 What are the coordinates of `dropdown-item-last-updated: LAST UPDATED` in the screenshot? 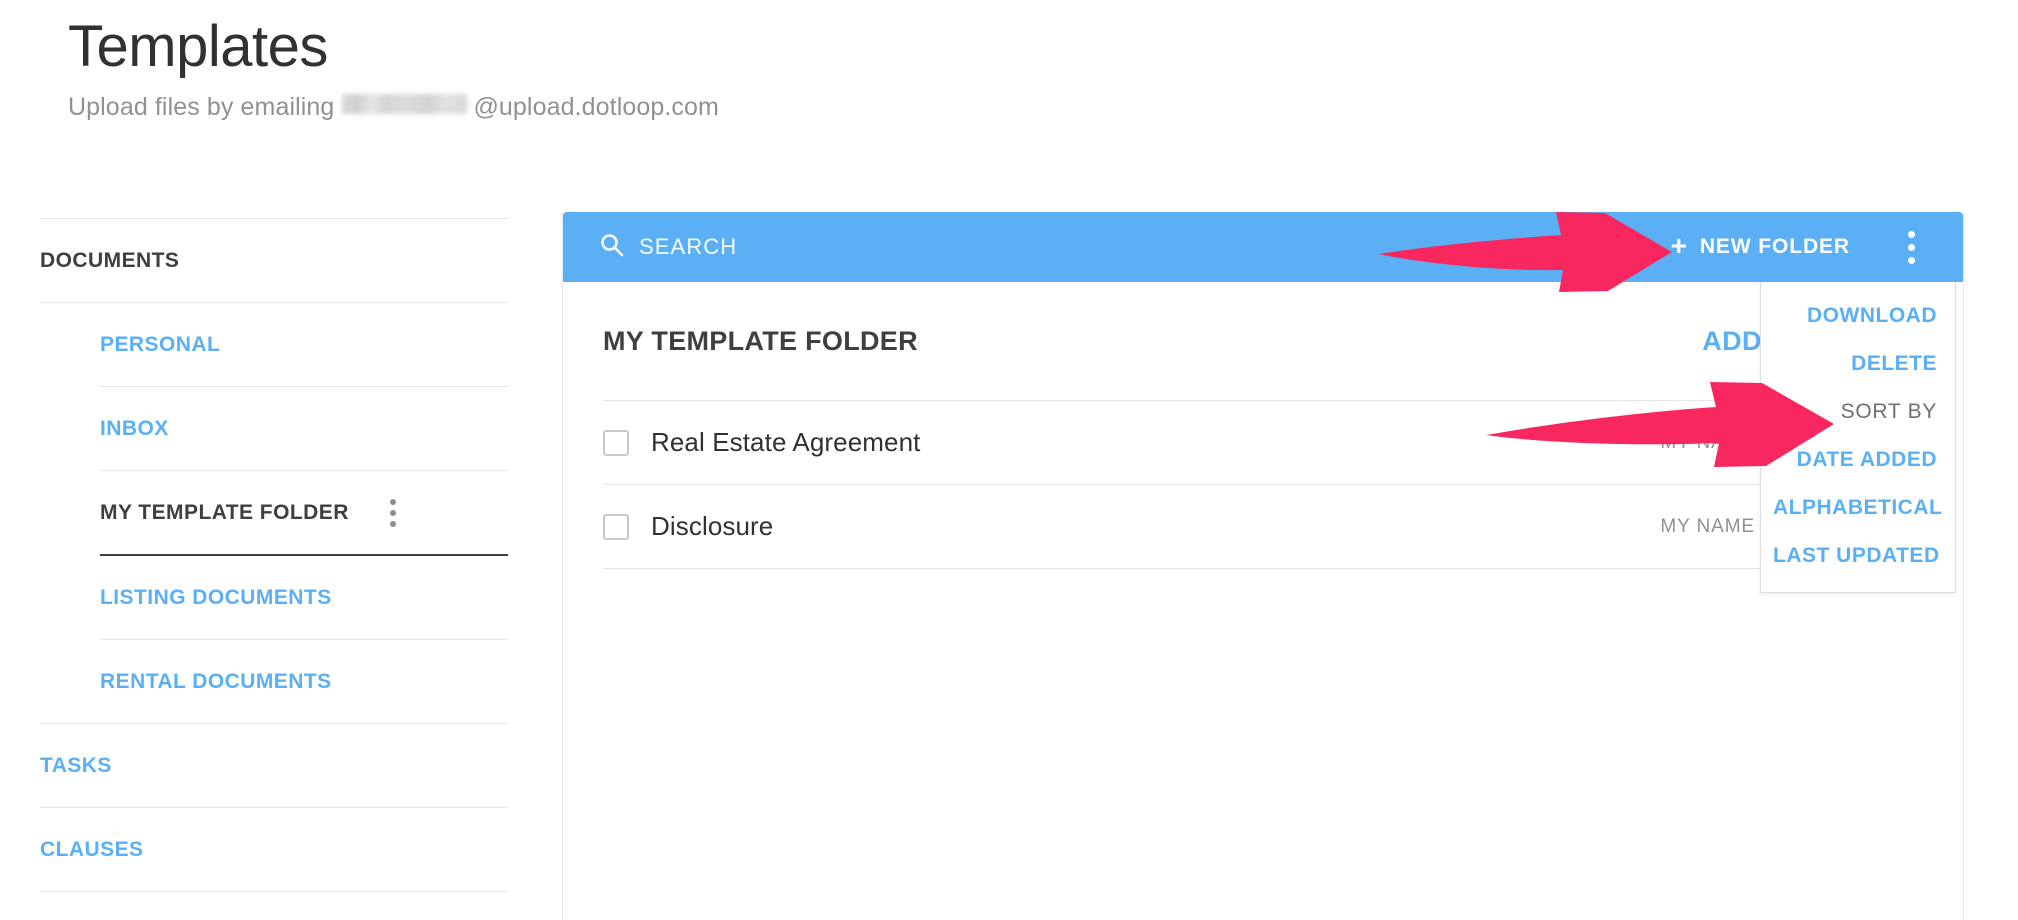 It's located at (1858, 556).